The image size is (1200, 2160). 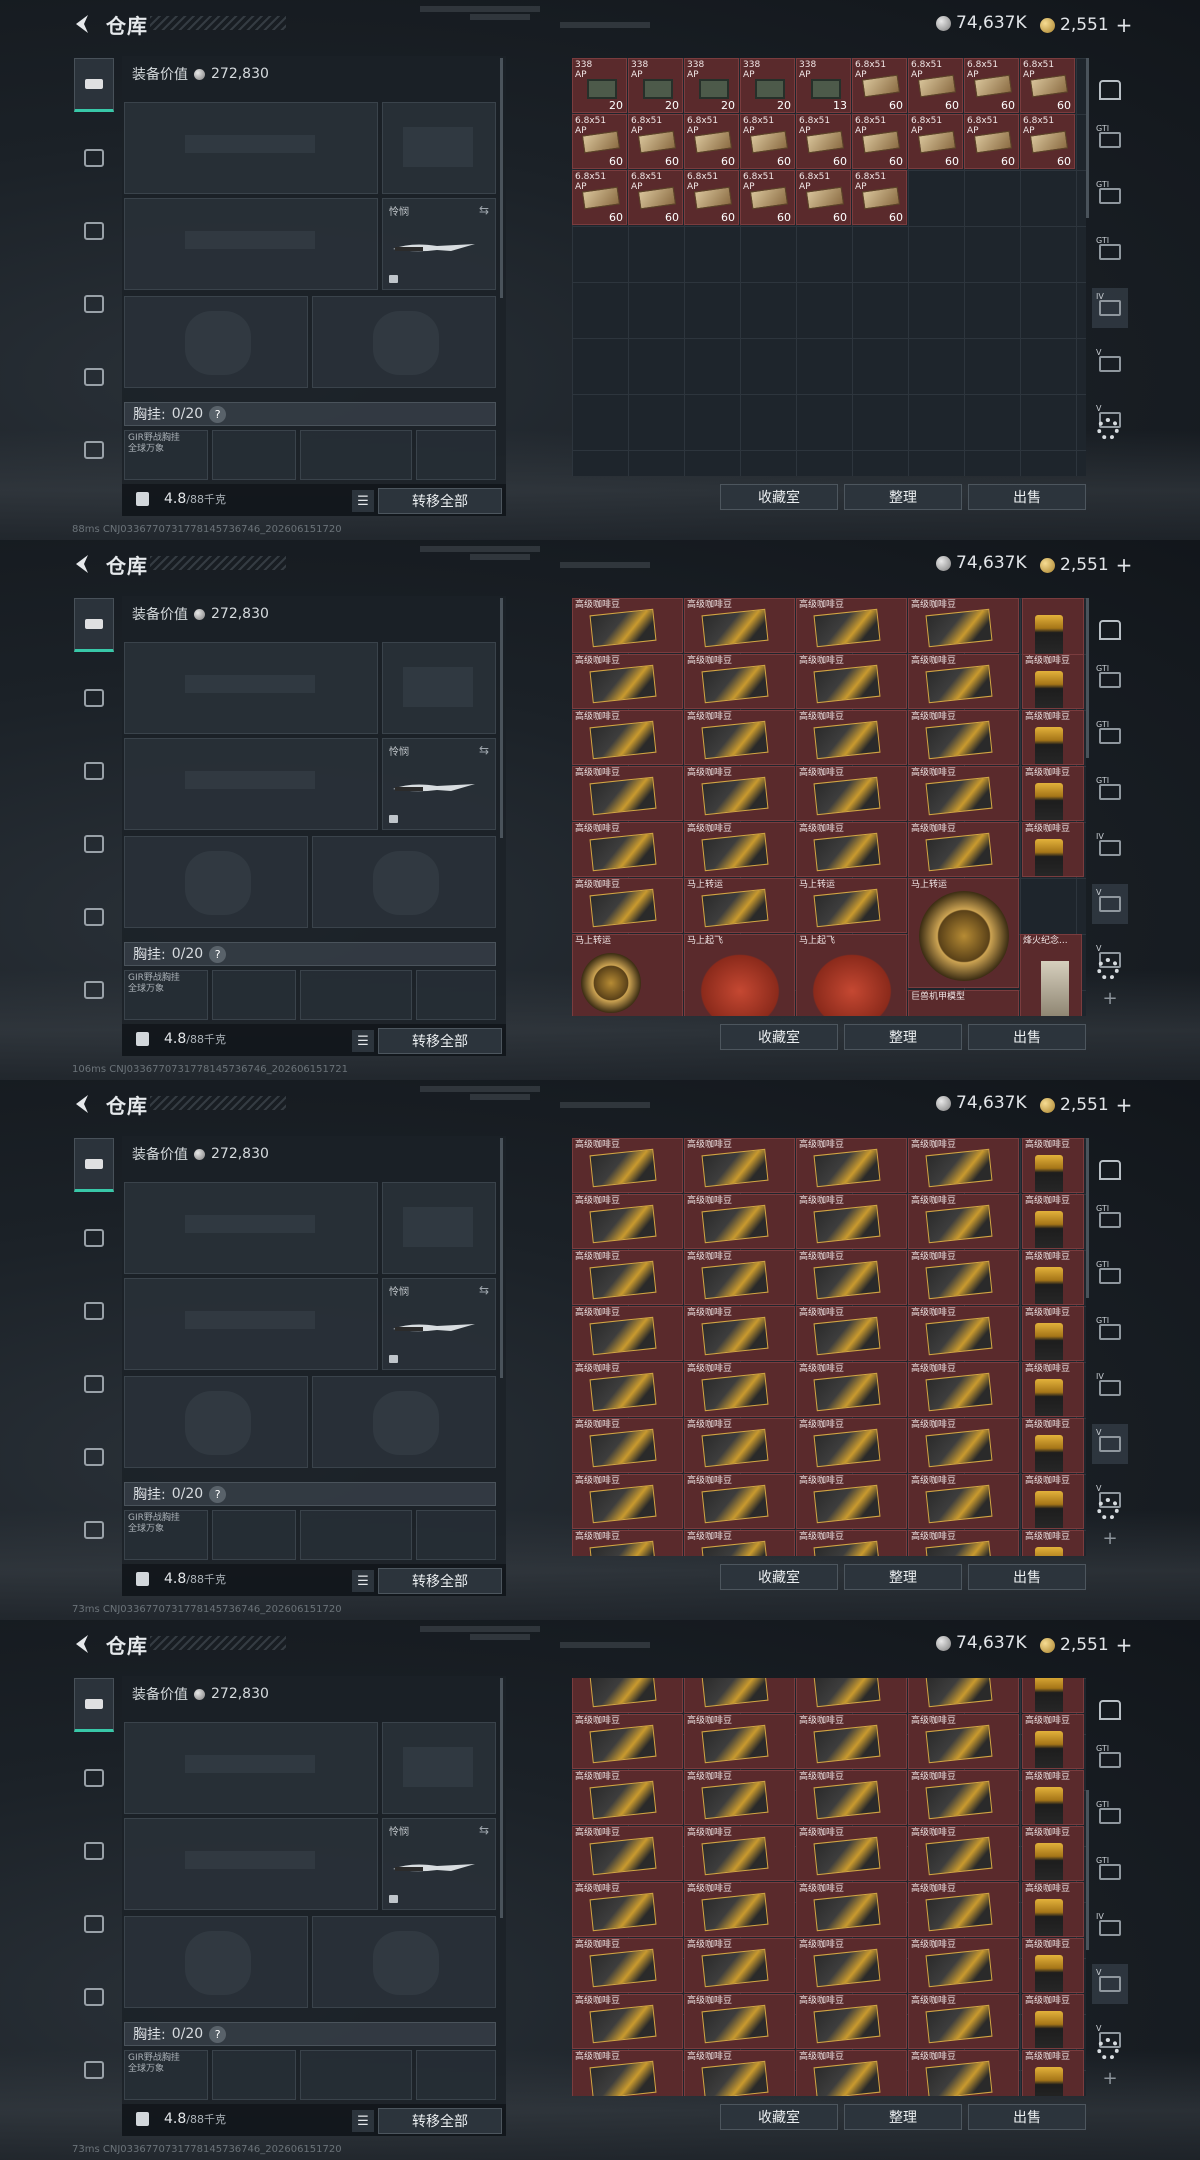 What do you see at coordinates (484, 750) in the screenshot?
I see `swap-icon: ⇆` at bounding box center [484, 750].